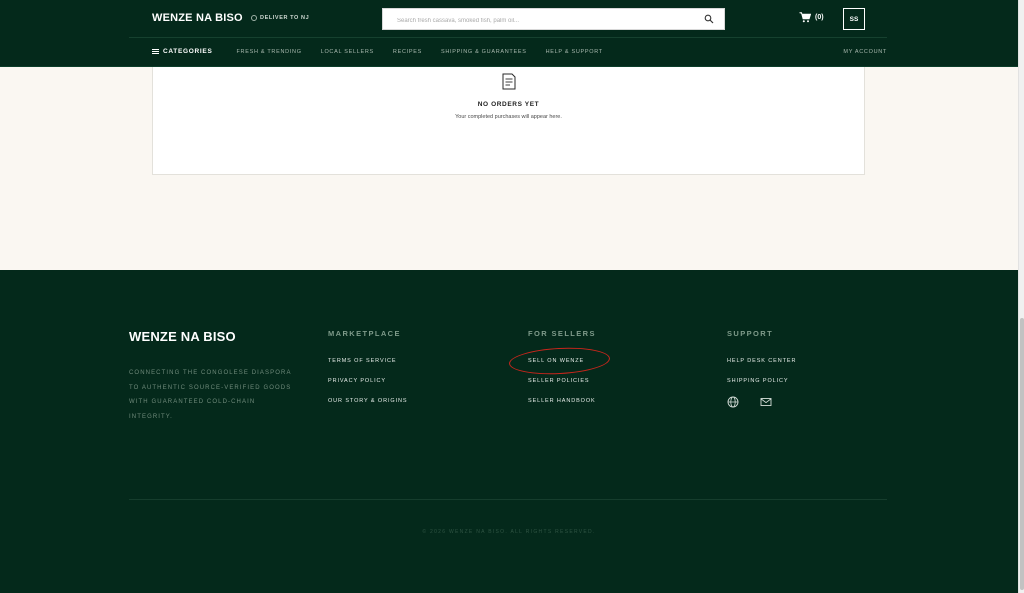 The image size is (1024, 593). Describe the element at coordinates (347, 52) in the screenshot. I see `nav-link-local-sellers: LOCAL SELLERS` at that location.